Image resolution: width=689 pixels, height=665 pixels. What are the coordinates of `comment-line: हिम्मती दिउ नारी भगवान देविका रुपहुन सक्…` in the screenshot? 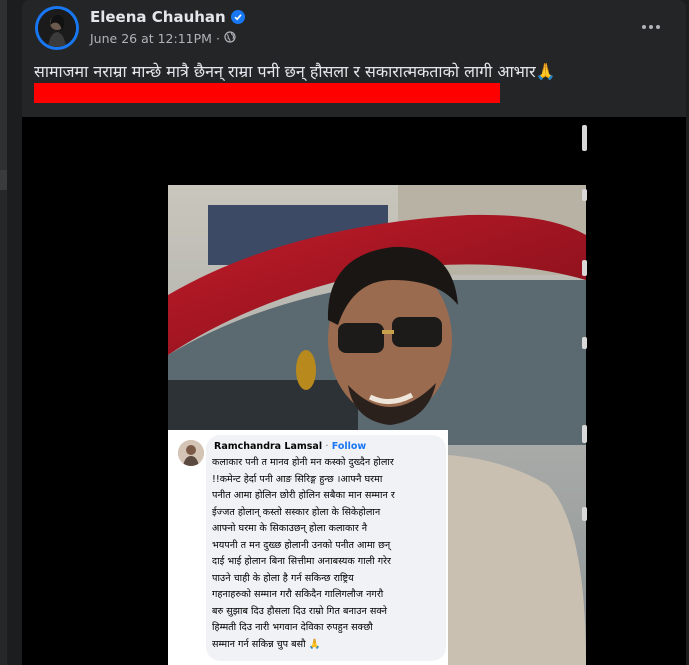 It's located at (292, 627).